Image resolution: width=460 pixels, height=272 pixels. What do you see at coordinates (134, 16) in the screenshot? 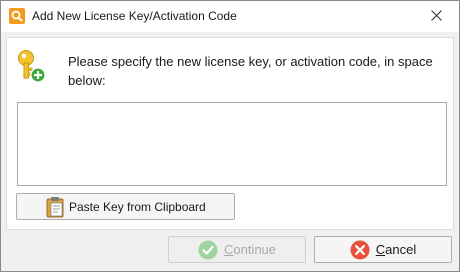
I see `dialog-title: Add New License Key/Activation Code` at bounding box center [134, 16].